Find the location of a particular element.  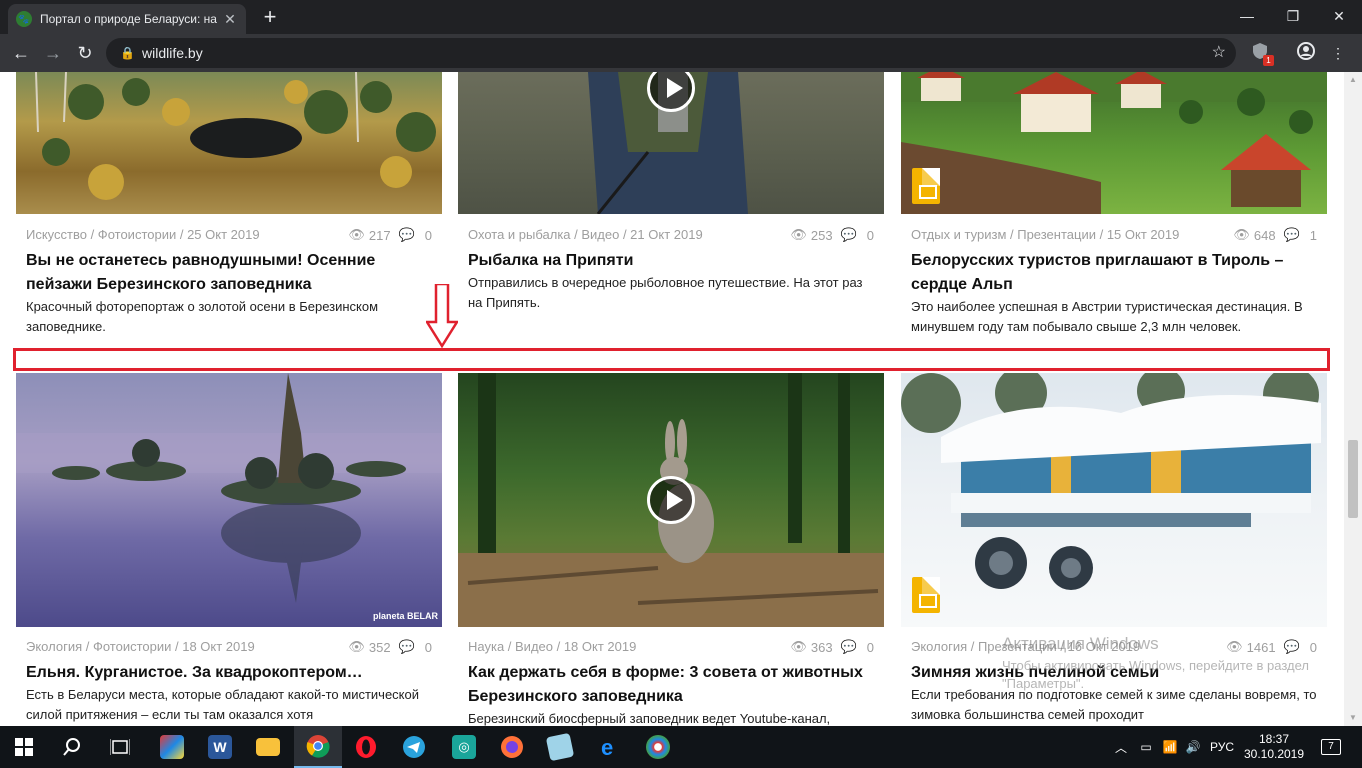

article-image-tyrol is located at coordinates (1114, 143).